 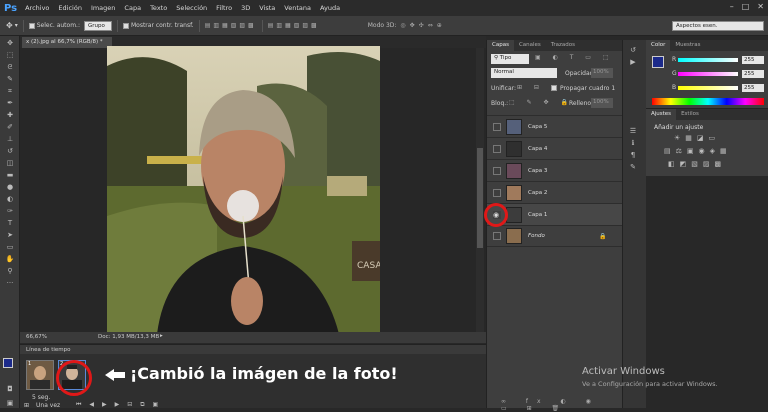 I want to click on lasso-tool-icon: ᘓ, so click(x=10, y=67).